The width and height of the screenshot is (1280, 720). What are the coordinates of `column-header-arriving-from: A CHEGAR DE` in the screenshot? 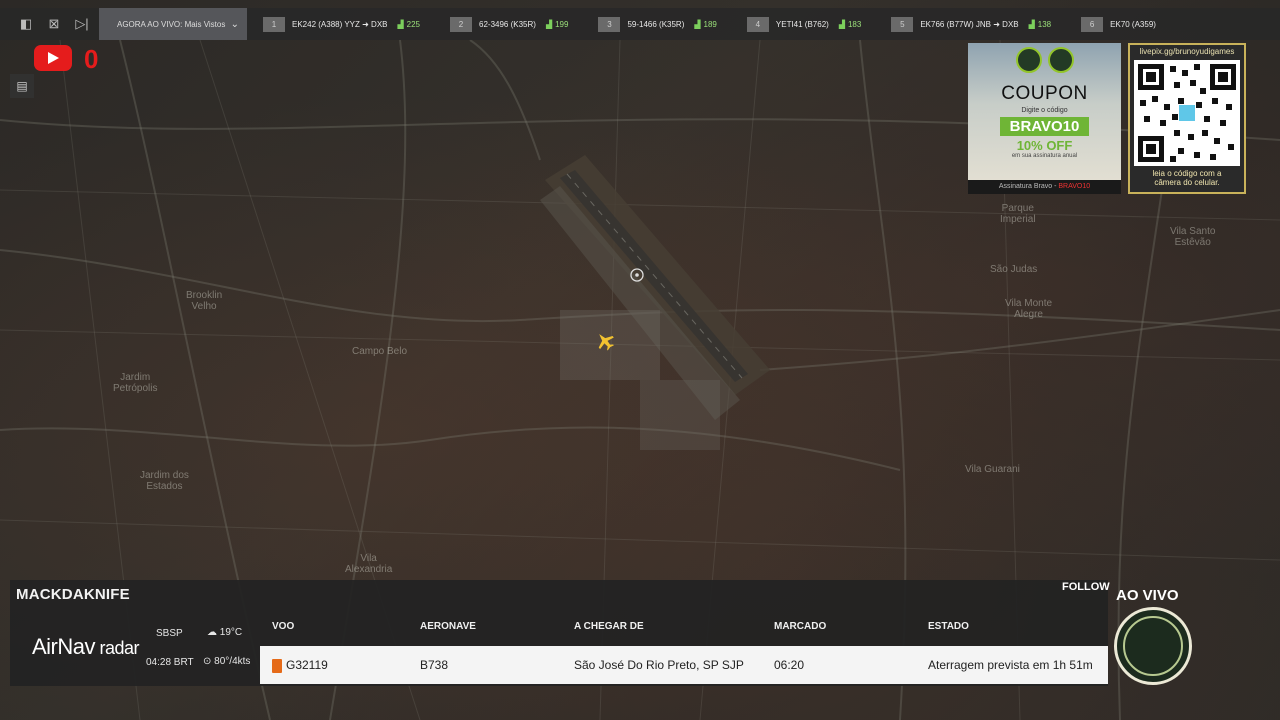 It's located at (609, 626).